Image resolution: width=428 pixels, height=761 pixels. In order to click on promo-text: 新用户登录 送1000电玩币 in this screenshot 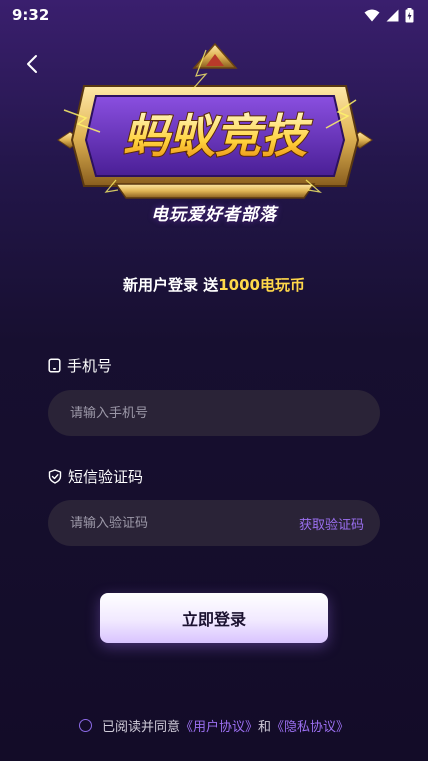, I will do `click(214, 284)`.